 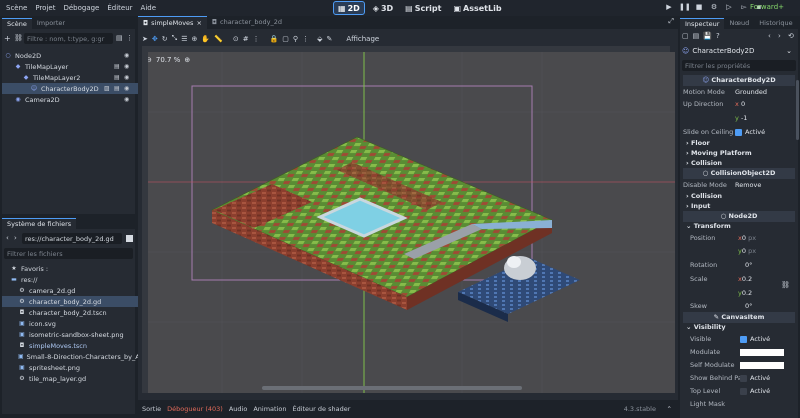 What do you see at coordinates (195, 409) in the screenshot?
I see `tab-debugger: Débogueur (403)` at bounding box center [195, 409].